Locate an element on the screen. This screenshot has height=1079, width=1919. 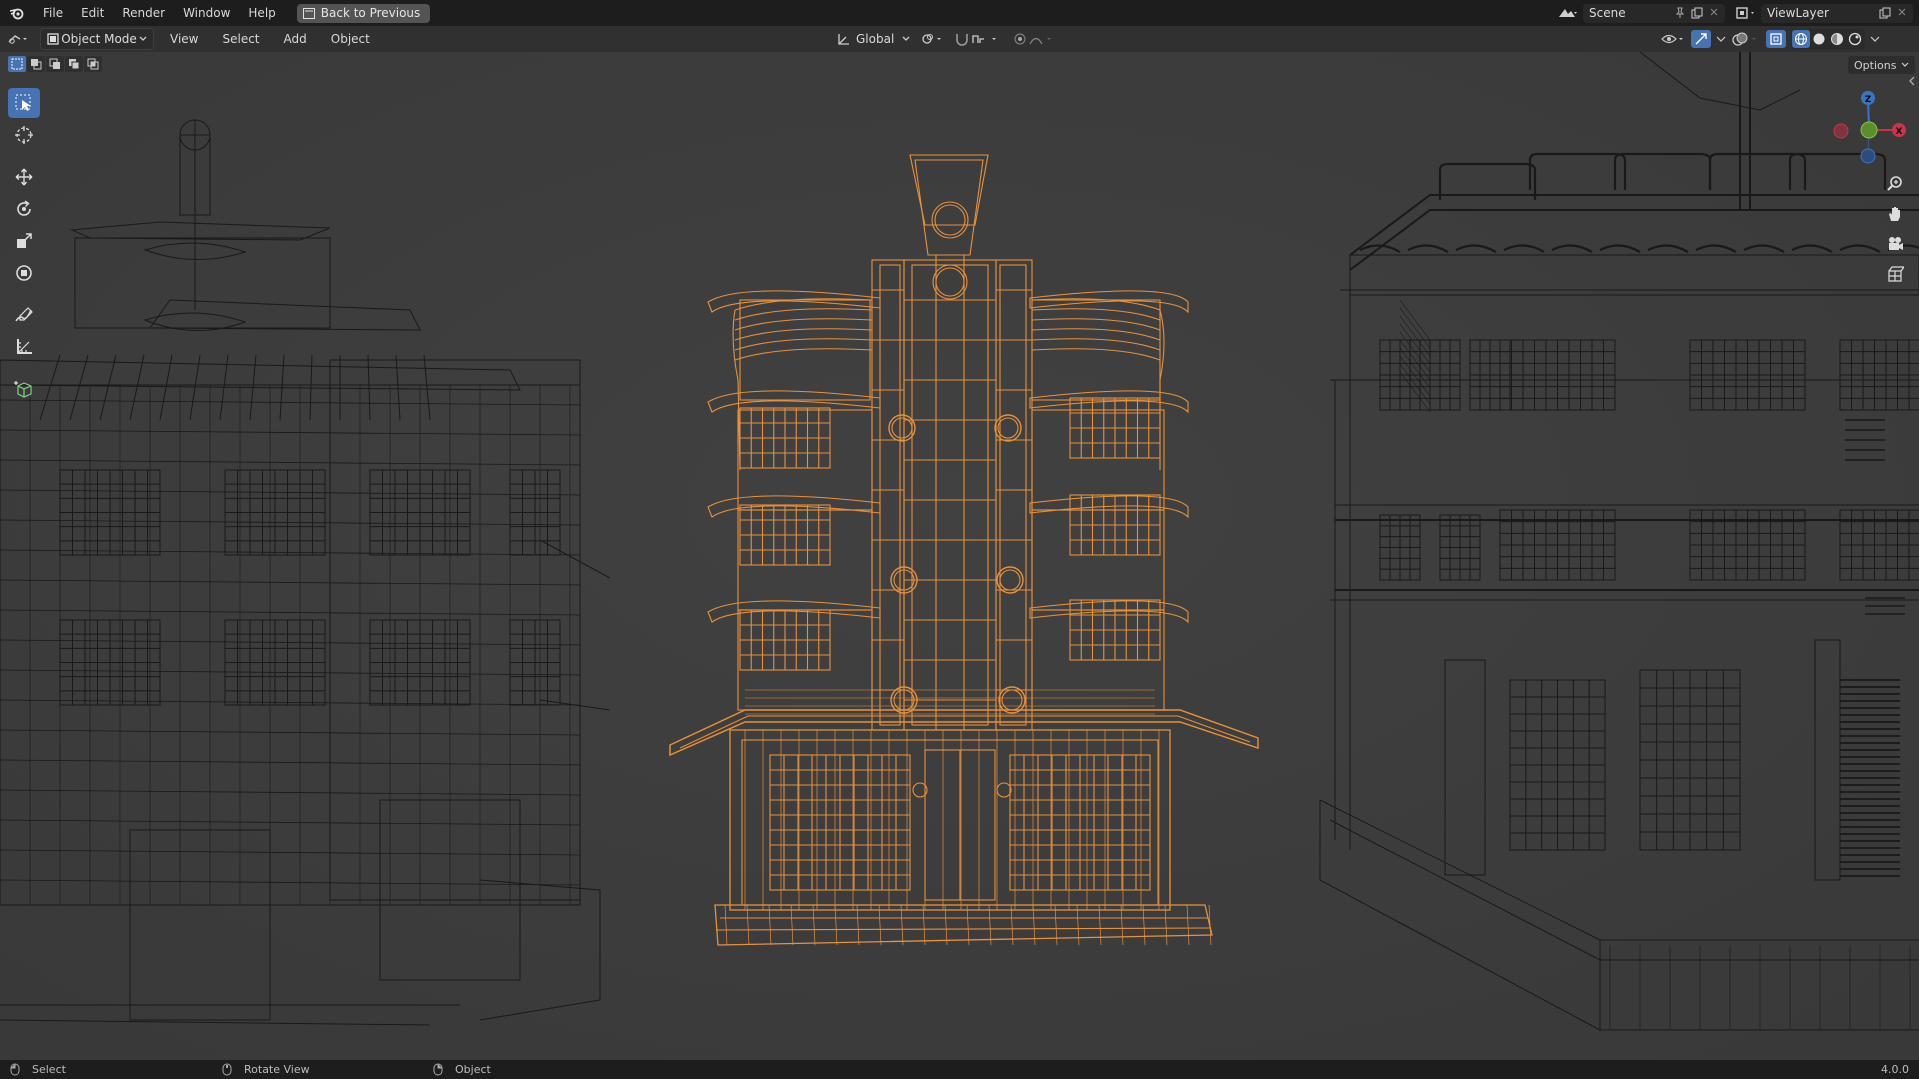
transform-tools: Global is located at coordinates (946, 39).